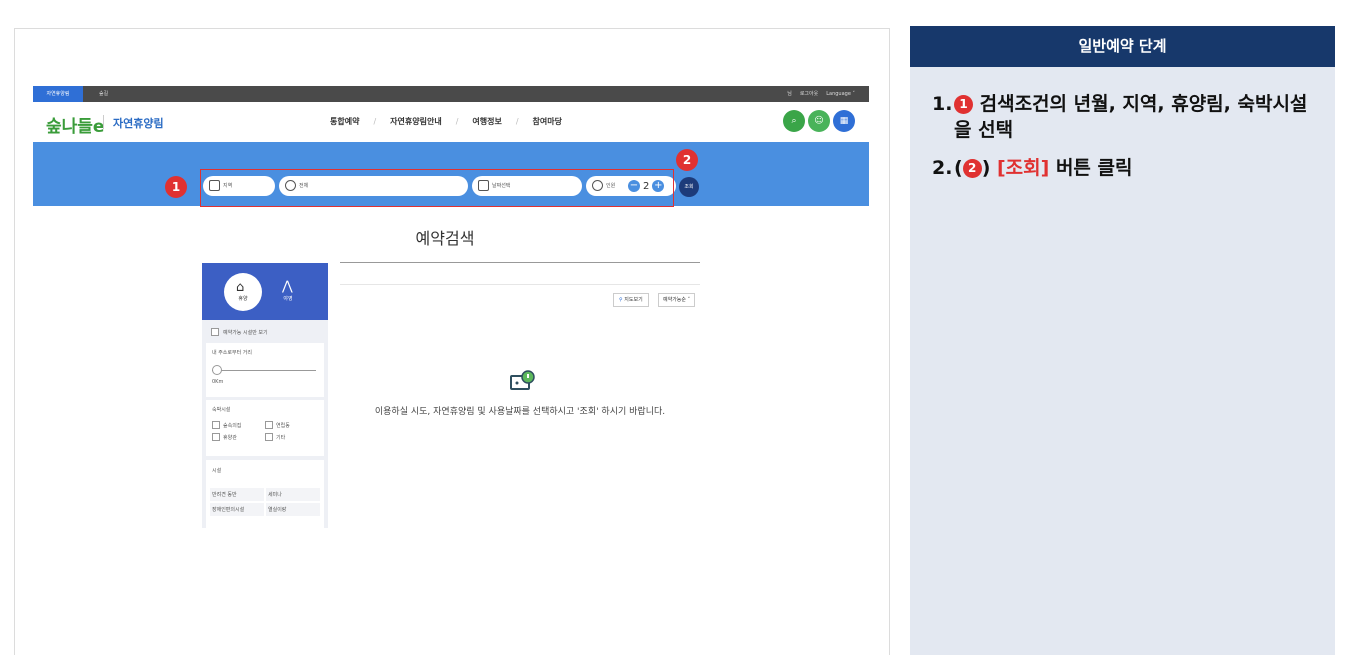 This screenshot has height=655, width=1357. I want to click on main-nav: 통합예약 / 자연휴양림안내 / 여행정보 / 참여마당, so click(446, 121).